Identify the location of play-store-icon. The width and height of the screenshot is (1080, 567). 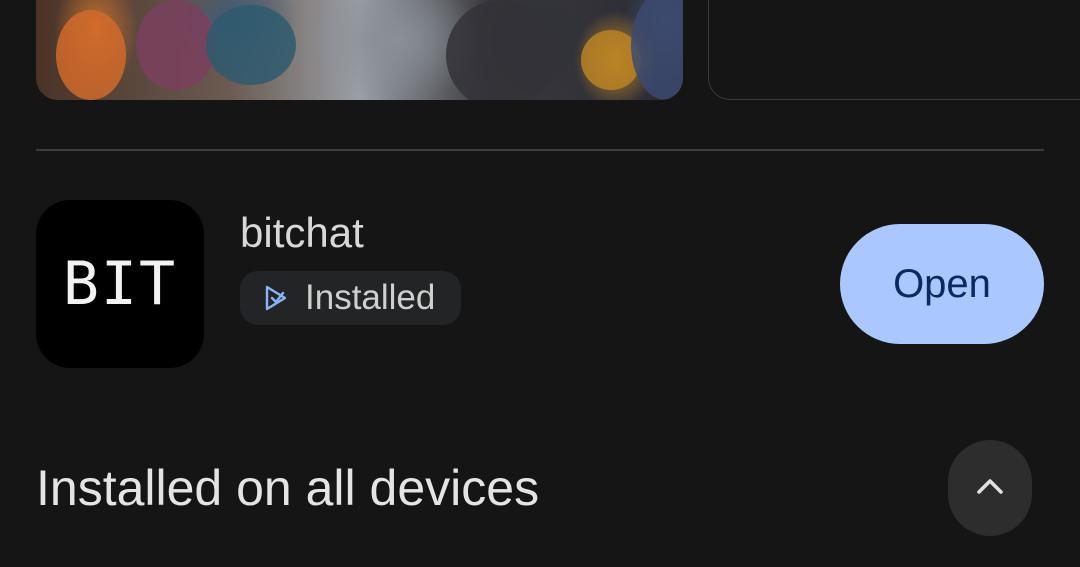
(276, 298).